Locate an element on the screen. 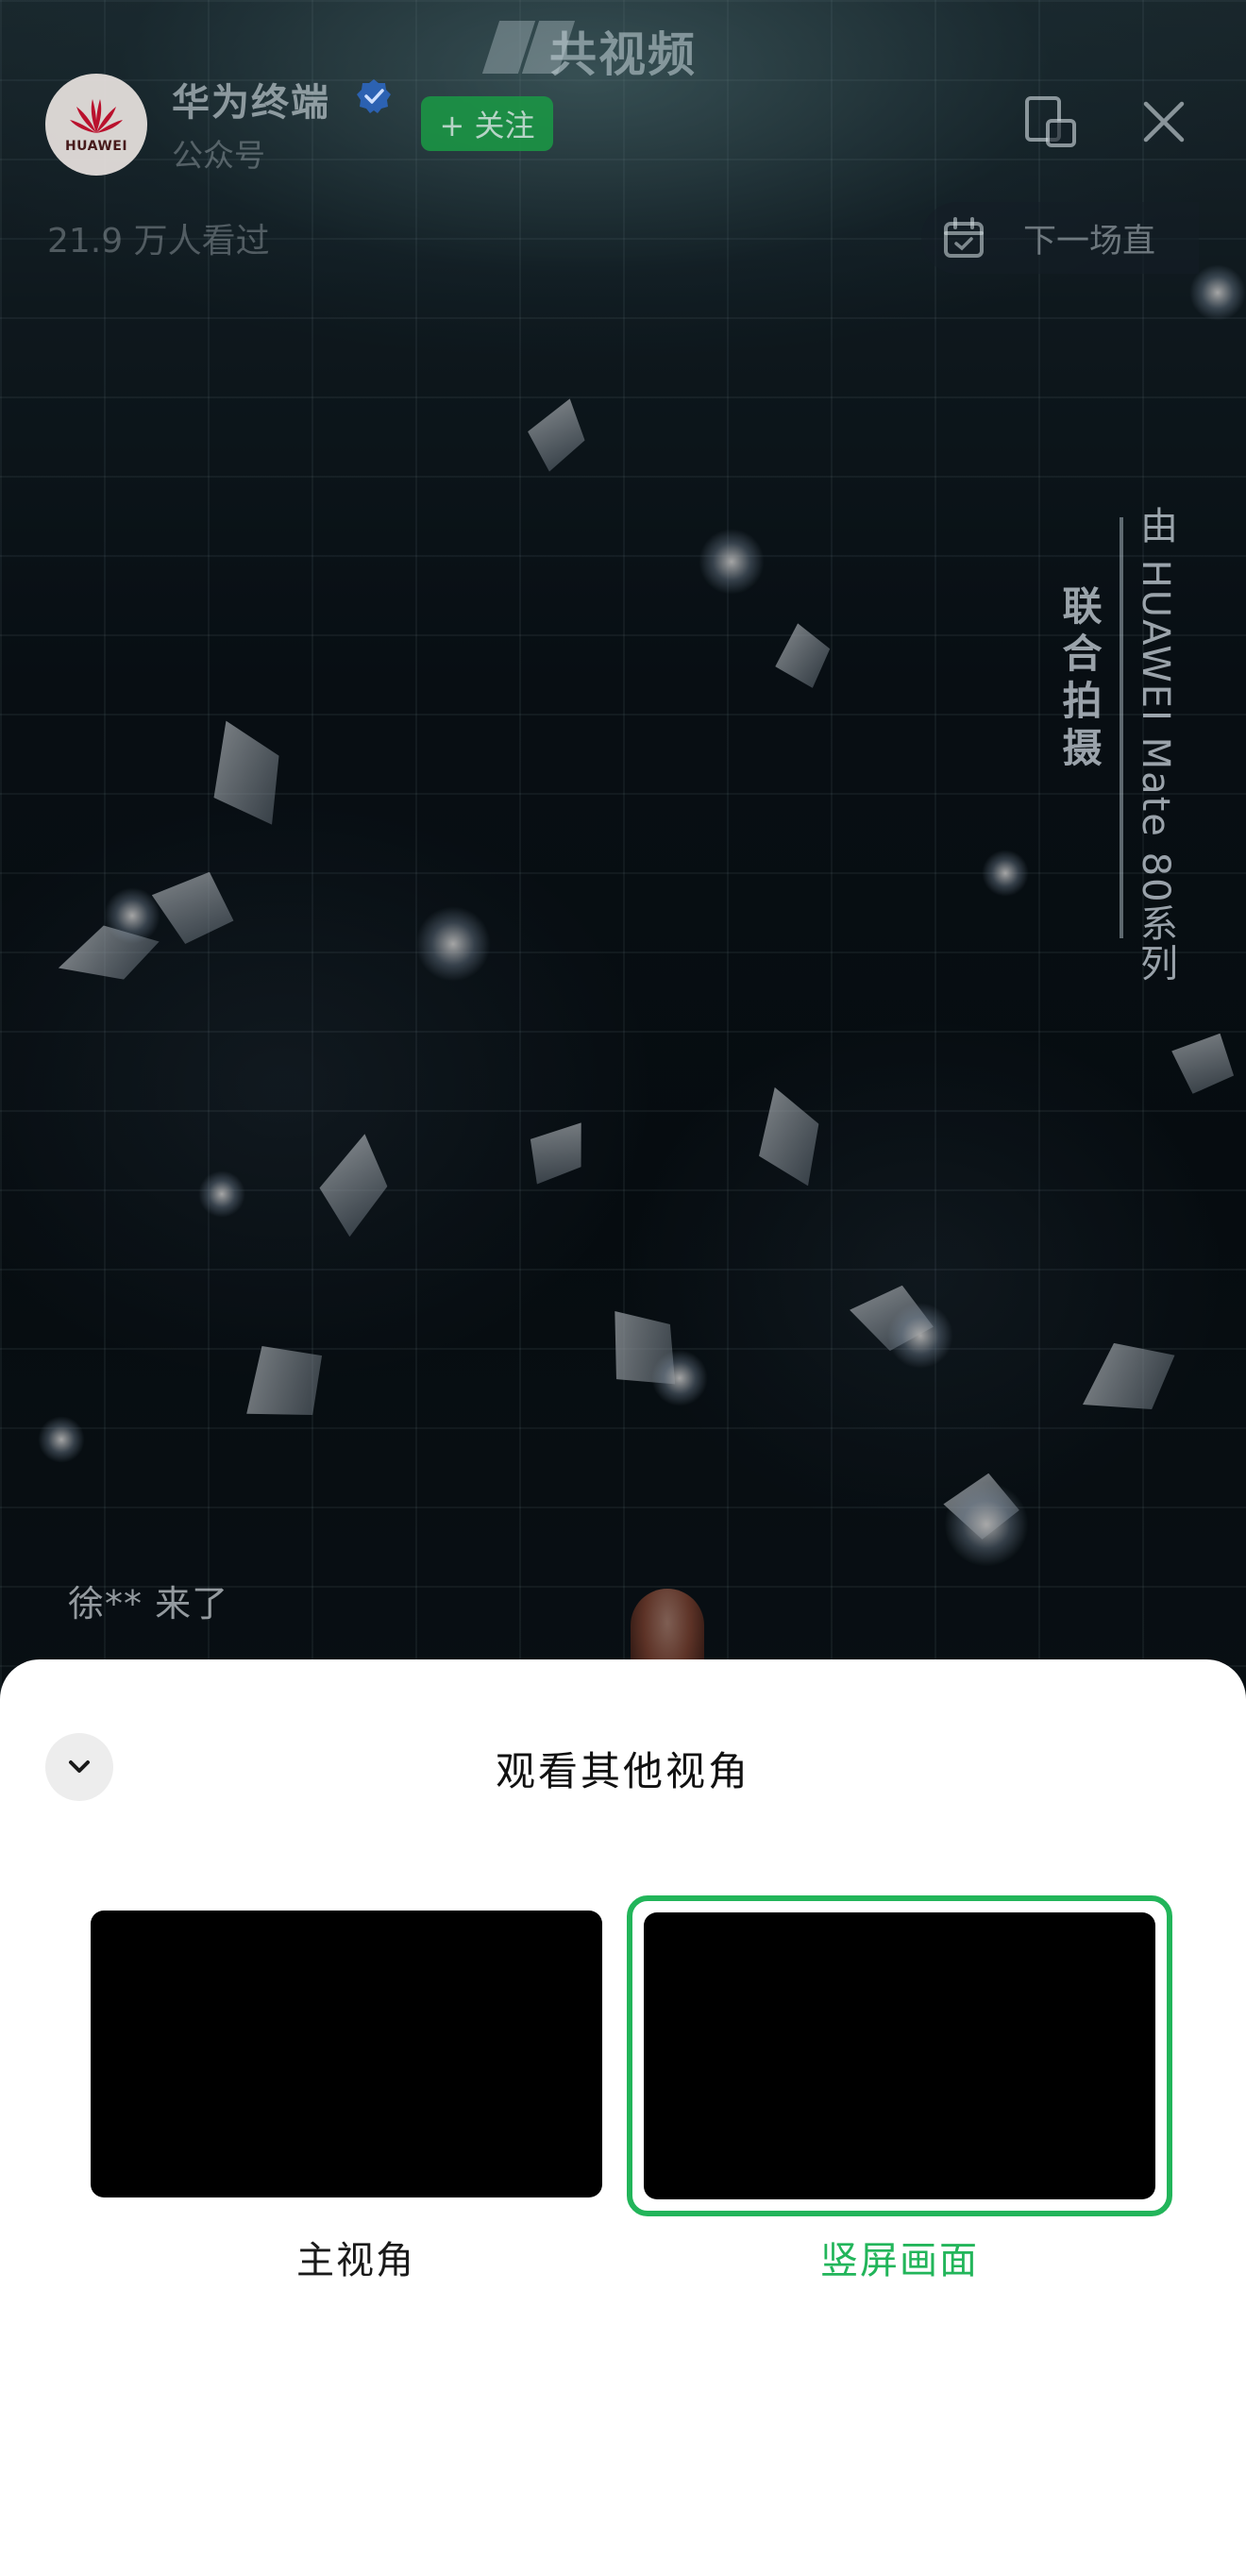 This screenshot has height=2576, width=1246. close-icon is located at coordinates (1163, 122).